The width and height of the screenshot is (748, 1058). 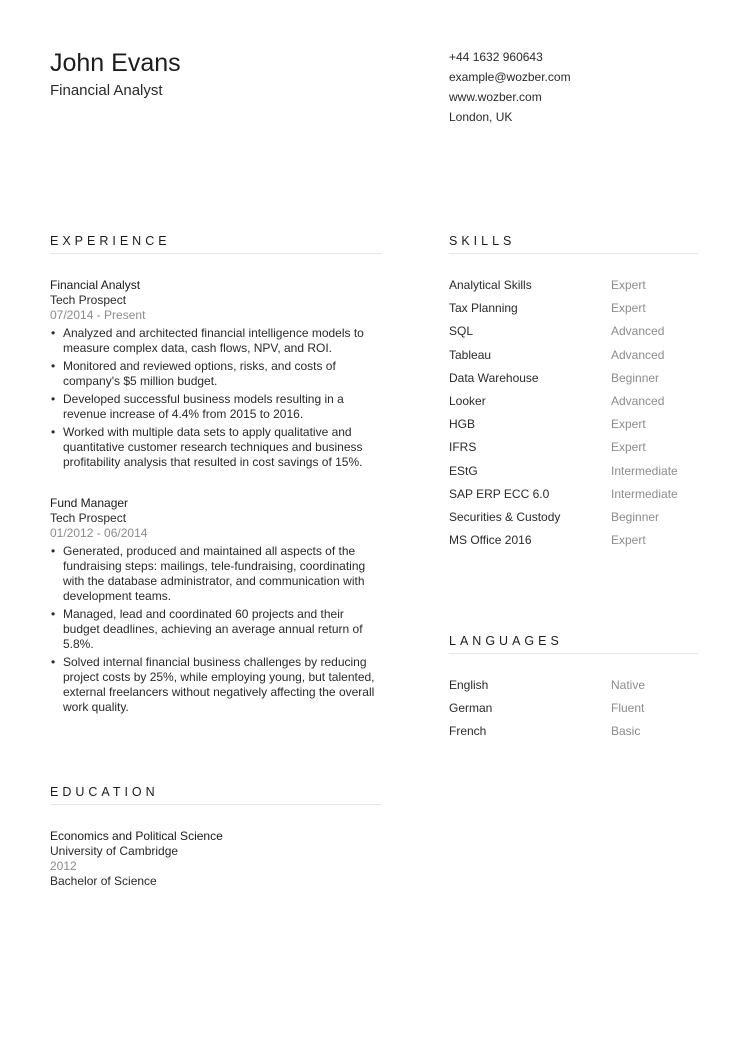 What do you see at coordinates (490, 540) in the screenshot?
I see `skill-name: MS Office 2016` at bounding box center [490, 540].